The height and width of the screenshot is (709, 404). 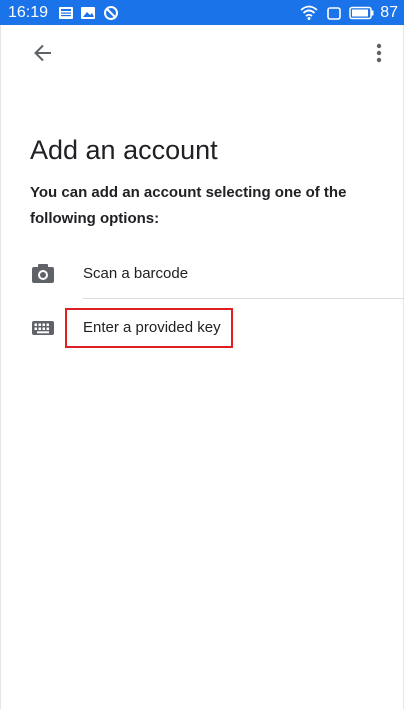 What do you see at coordinates (28, 12) in the screenshot?
I see `status-time: 16:19` at bounding box center [28, 12].